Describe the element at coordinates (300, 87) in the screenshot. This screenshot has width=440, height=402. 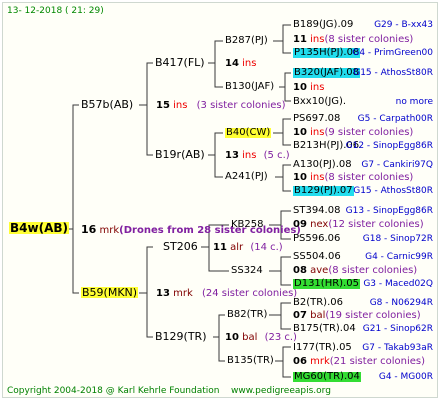
I see `gen4-num-4: 10` at that location.